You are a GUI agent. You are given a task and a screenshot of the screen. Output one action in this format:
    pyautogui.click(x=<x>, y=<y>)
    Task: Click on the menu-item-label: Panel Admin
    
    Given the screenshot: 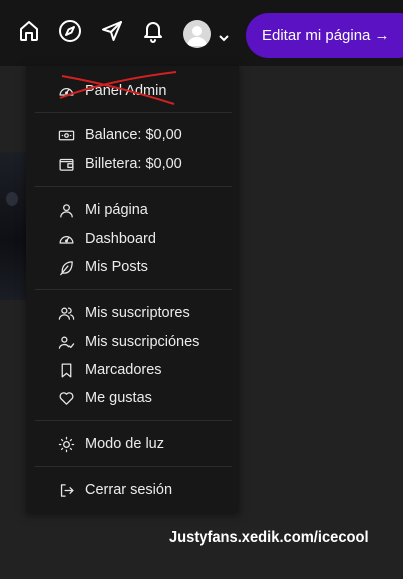 What is the action you would take?
    pyautogui.click(x=126, y=91)
    